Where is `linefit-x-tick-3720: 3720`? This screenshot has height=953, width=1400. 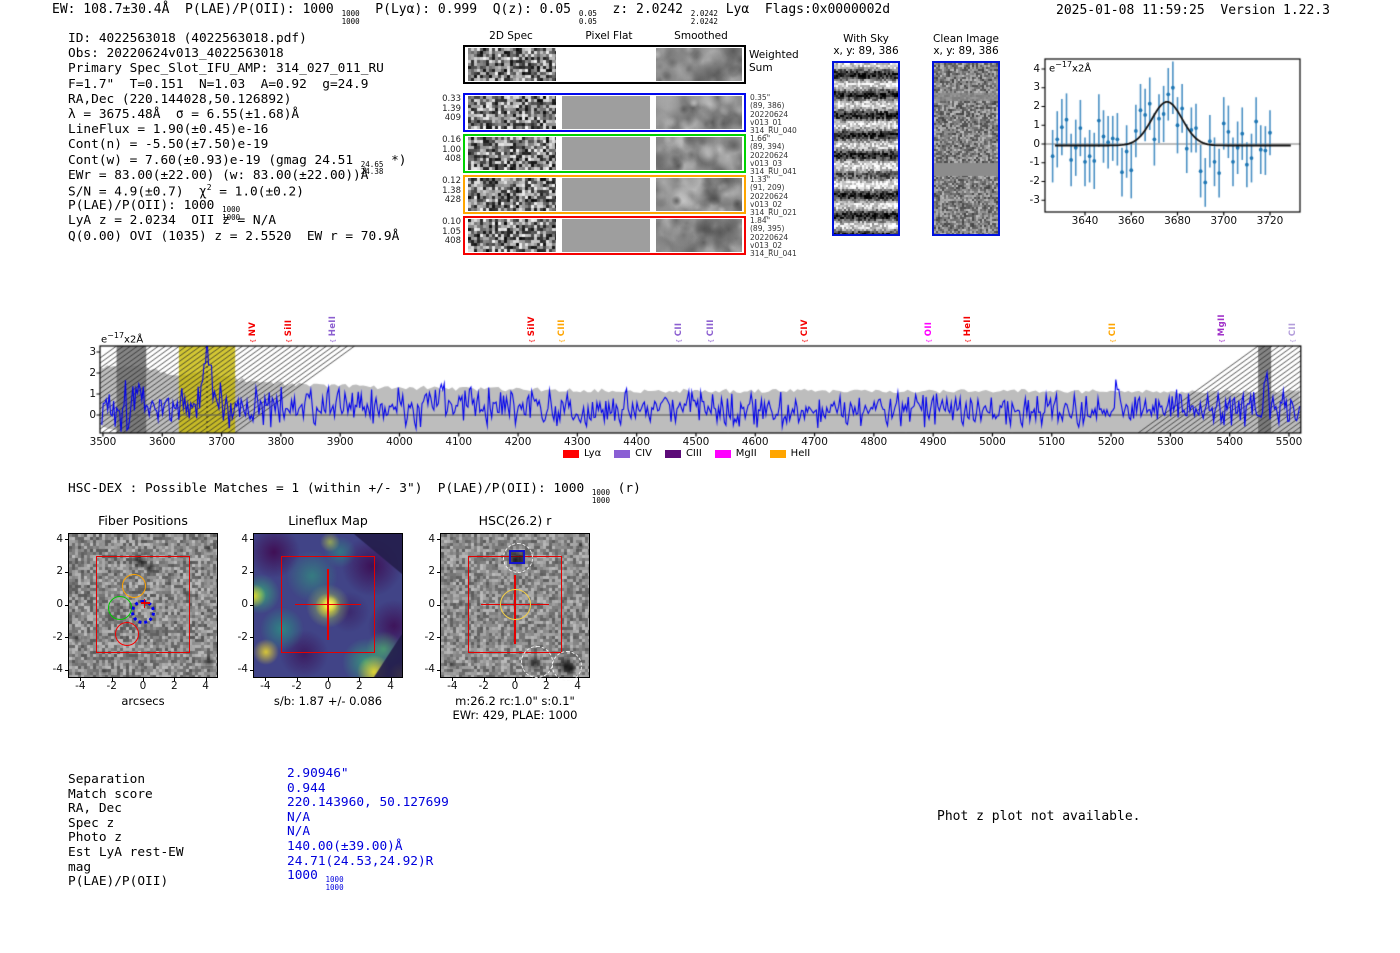
linefit-x-tick-3720: 3720 is located at coordinates (1270, 221).